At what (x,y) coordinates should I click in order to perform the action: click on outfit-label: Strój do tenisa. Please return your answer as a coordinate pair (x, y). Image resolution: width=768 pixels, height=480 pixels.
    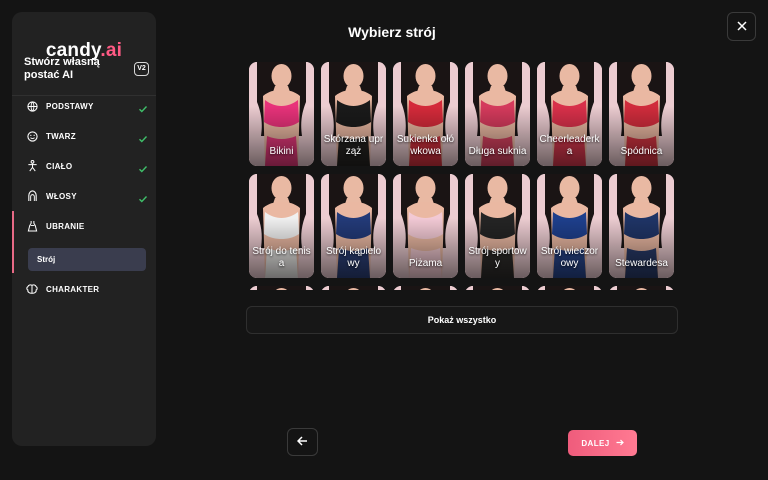
    Looking at the image, I should click on (281, 257).